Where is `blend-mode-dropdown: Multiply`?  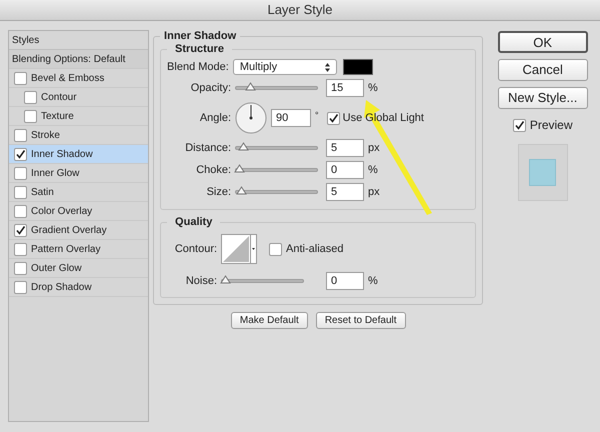 blend-mode-dropdown: Multiply is located at coordinates (284, 67).